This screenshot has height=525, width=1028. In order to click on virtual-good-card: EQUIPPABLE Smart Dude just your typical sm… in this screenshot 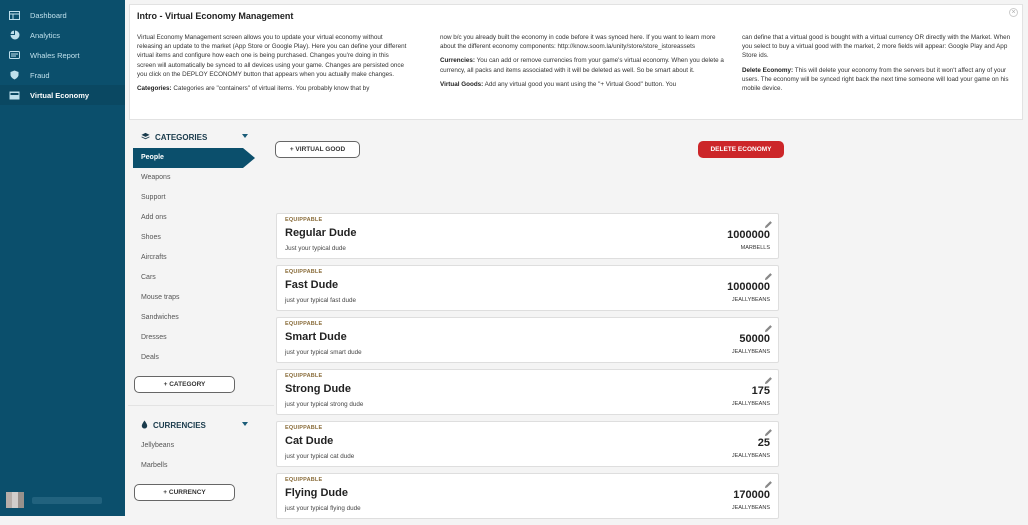, I will do `click(527, 340)`.